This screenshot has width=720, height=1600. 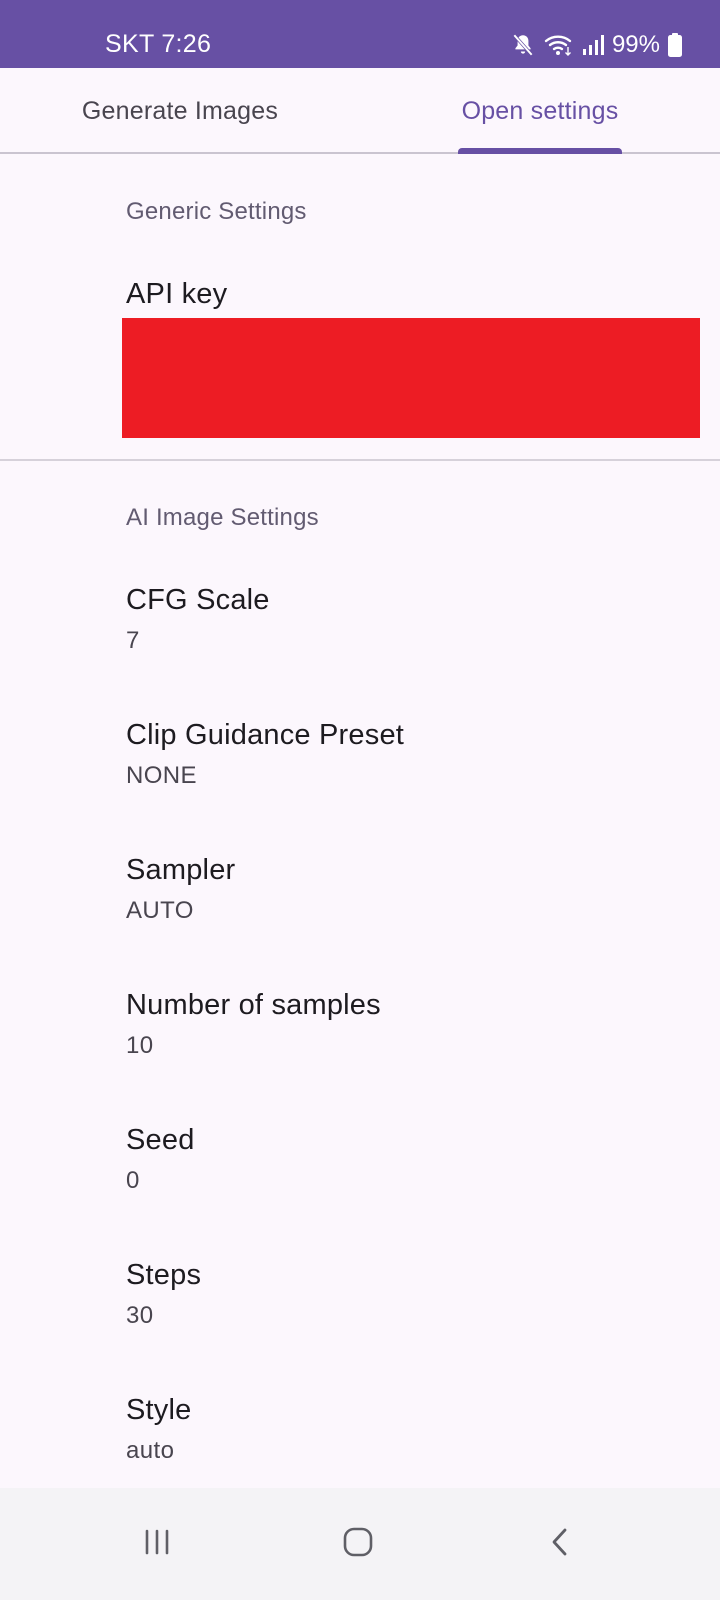 I want to click on pref-title: Style, so click(x=159, y=1410).